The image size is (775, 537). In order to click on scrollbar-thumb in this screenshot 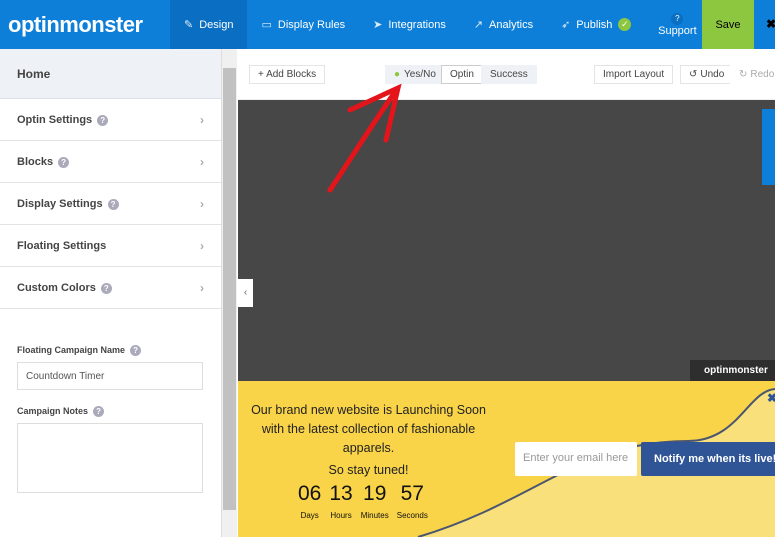, I will do `click(229, 289)`.